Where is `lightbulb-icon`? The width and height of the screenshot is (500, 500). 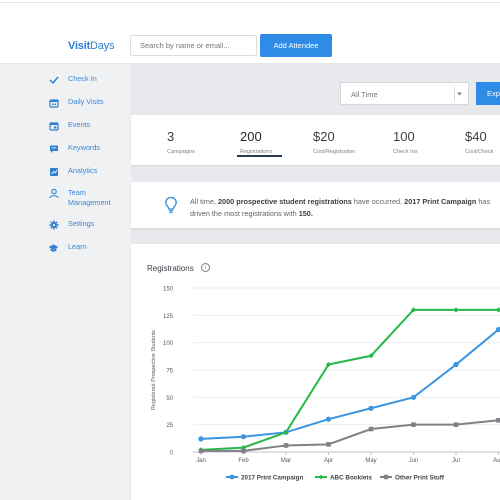
lightbulb-icon is located at coordinates (171, 205).